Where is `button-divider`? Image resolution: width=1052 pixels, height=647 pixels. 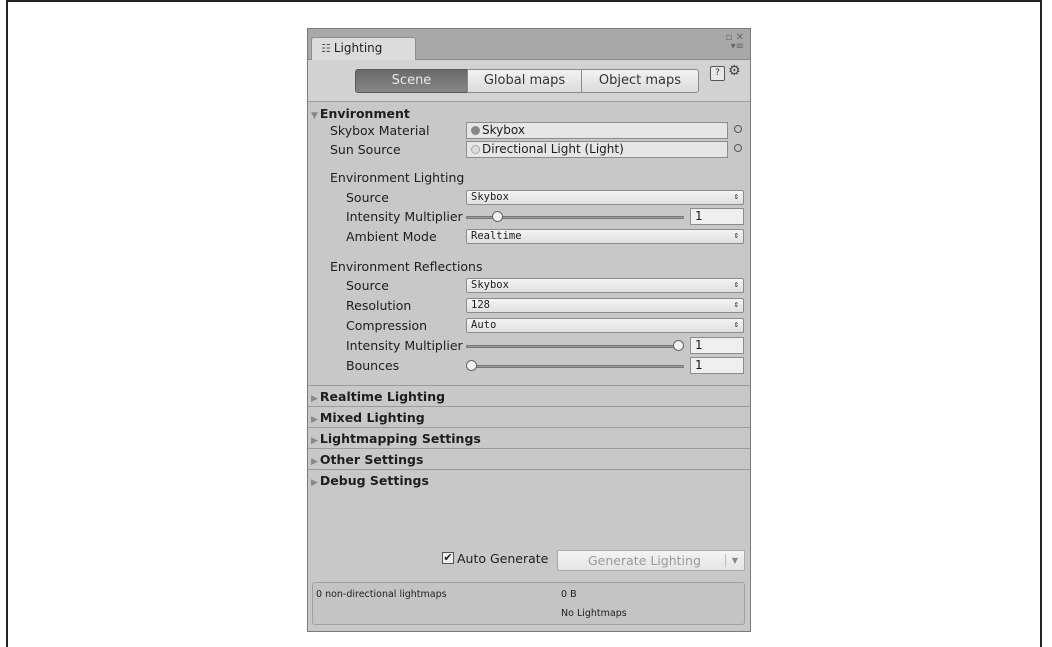
button-divider is located at coordinates (725, 560).